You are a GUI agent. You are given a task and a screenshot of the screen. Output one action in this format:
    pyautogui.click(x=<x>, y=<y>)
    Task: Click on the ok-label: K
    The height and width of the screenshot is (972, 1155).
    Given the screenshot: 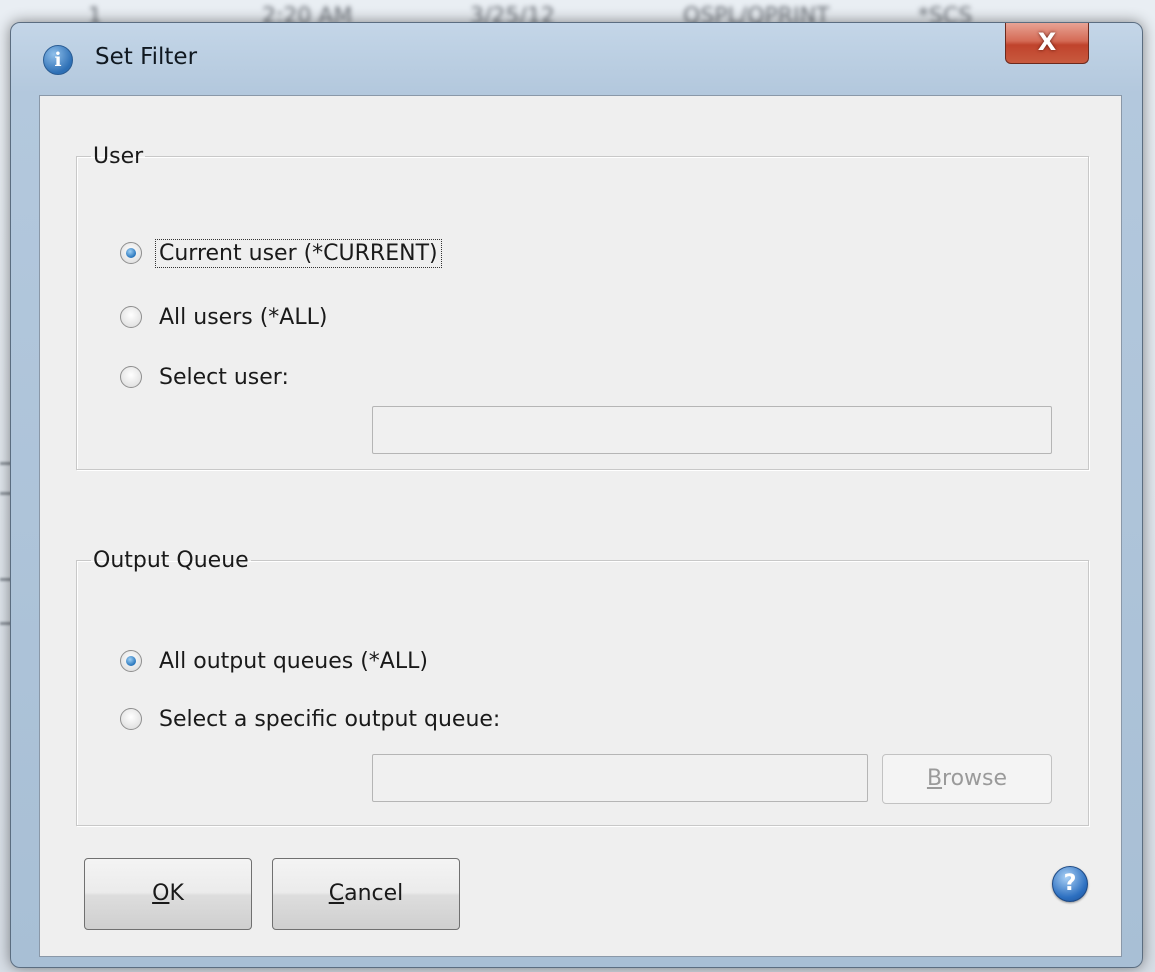 What is the action you would take?
    pyautogui.click(x=176, y=893)
    